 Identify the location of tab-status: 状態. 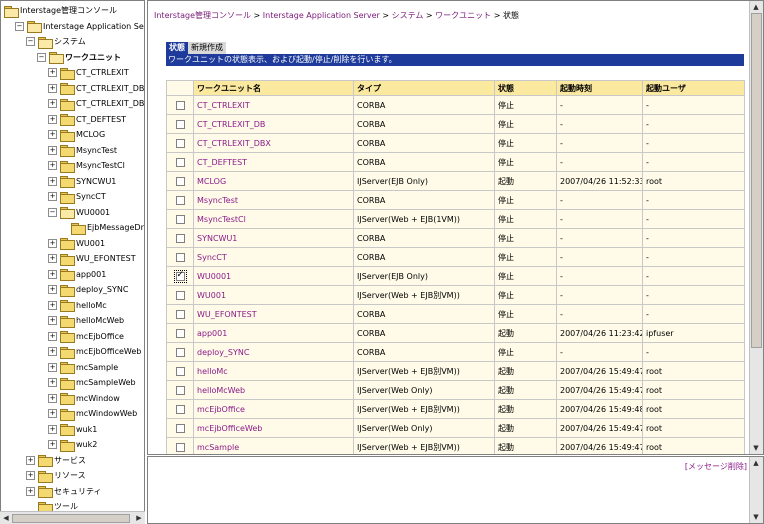
(177, 48).